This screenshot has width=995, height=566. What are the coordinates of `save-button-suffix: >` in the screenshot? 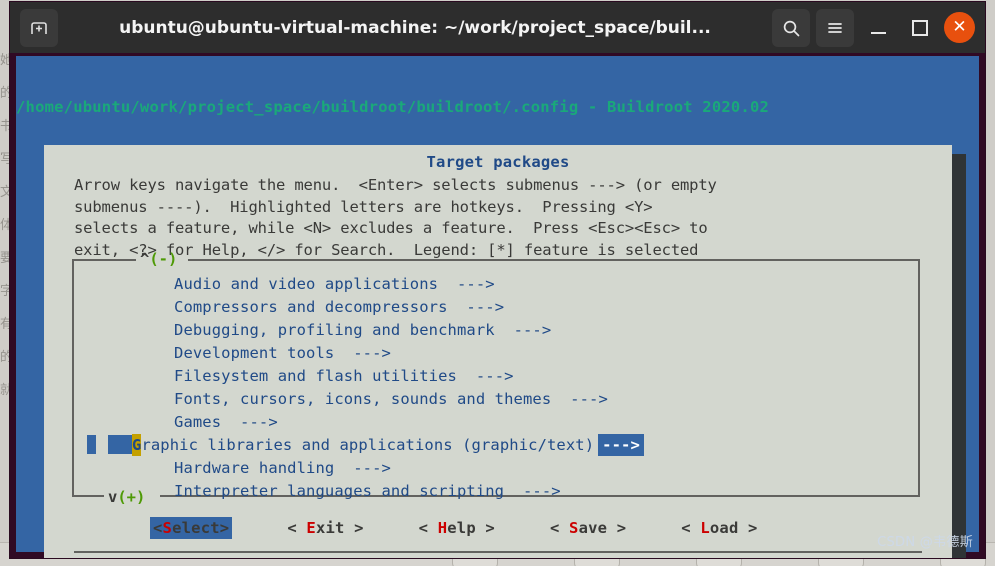 It's located at (617, 528).